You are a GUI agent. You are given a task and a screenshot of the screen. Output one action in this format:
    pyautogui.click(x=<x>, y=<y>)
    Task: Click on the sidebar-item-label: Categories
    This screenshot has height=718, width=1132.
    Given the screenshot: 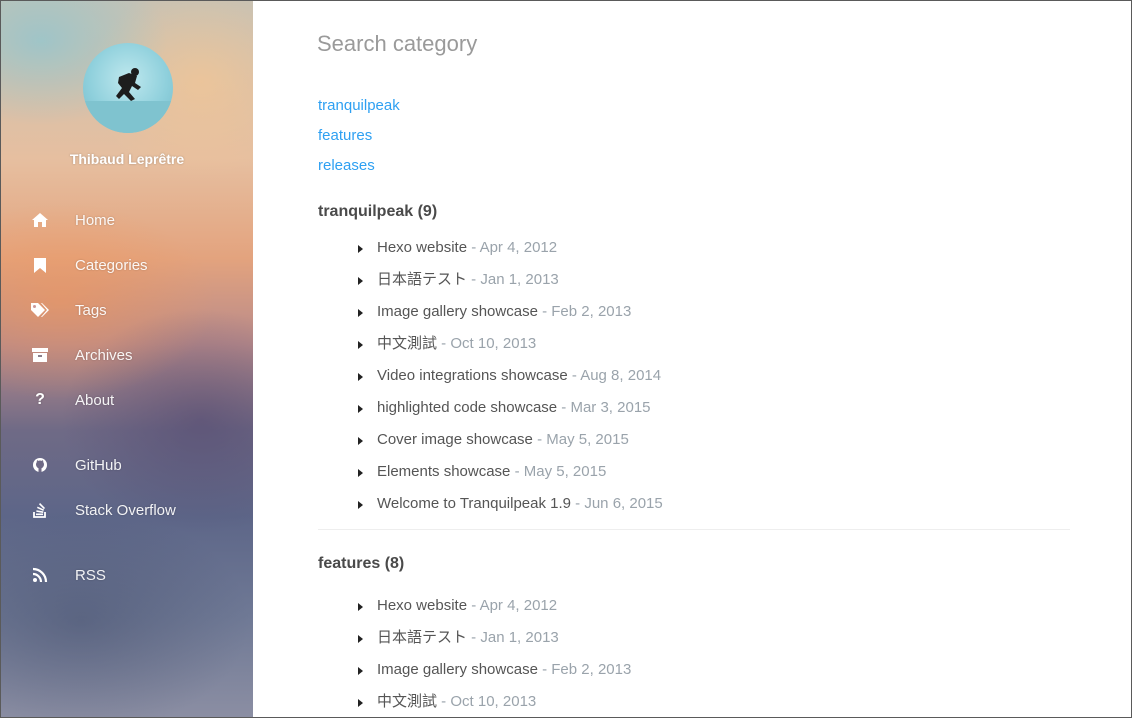 What is the action you would take?
    pyautogui.click(x=111, y=265)
    